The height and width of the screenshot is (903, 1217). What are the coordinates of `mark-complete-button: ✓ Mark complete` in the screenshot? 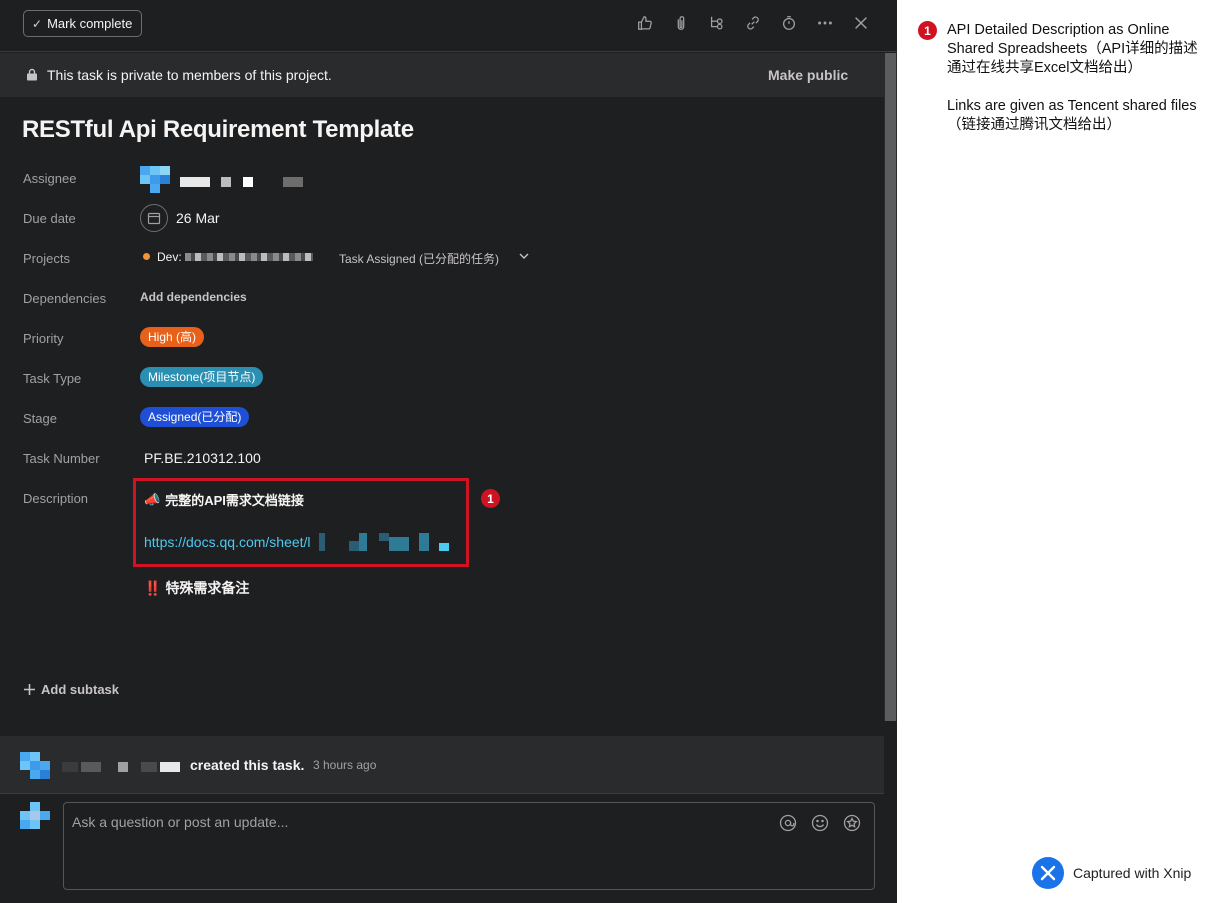 It's located at (83, 23).